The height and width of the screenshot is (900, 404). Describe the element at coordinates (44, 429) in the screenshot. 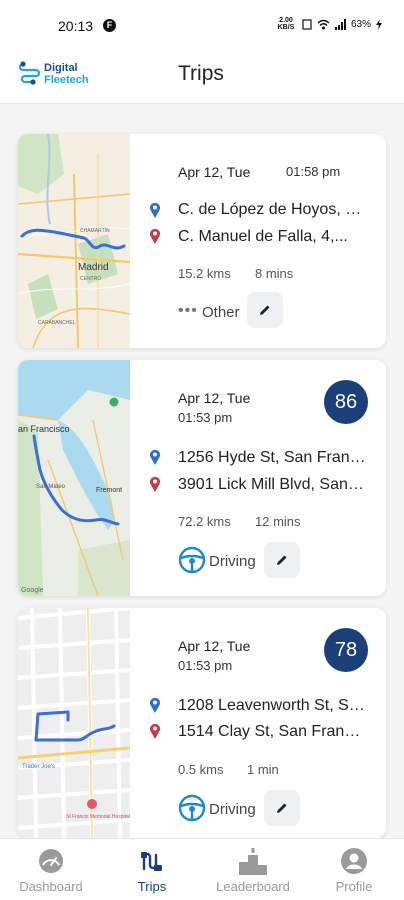

I see `map-label: an Francisco` at that location.